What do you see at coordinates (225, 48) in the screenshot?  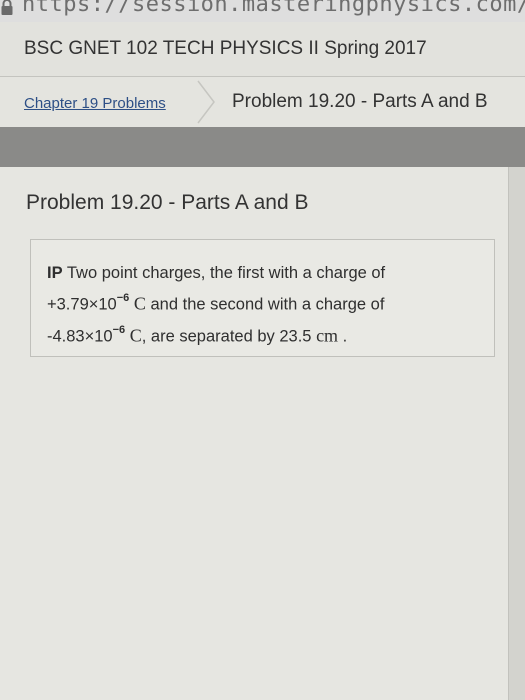 I see `course-title: BSC GNET 102 TECH PHYSICS II Spring 2017` at bounding box center [225, 48].